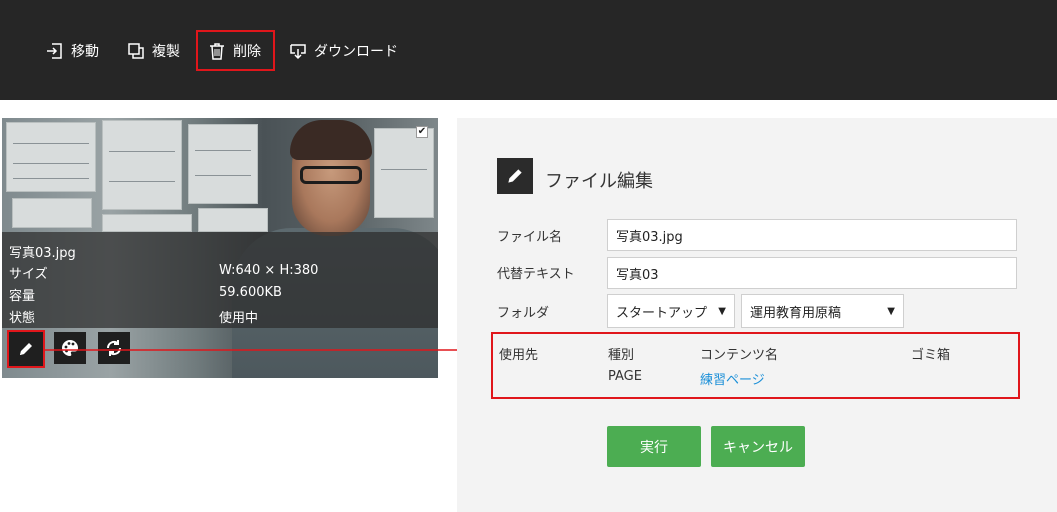 The width and height of the screenshot is (1057, 512). I want to click on filename-text: 写真03.jpg, so click(42, 253).